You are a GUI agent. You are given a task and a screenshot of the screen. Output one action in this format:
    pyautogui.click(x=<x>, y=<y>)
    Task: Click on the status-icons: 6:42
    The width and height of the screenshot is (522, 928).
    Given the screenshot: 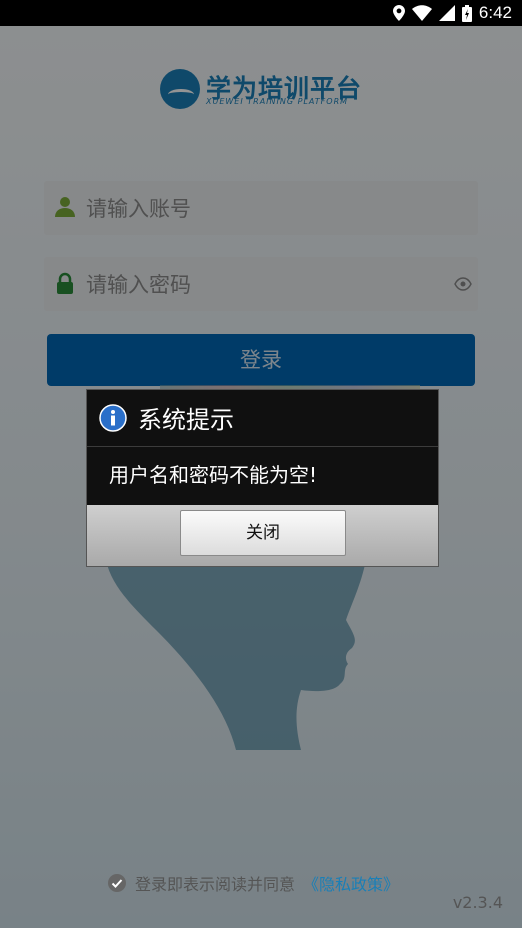 What is the action you would take?
    pyautogui.click(x=452, y=13)
    